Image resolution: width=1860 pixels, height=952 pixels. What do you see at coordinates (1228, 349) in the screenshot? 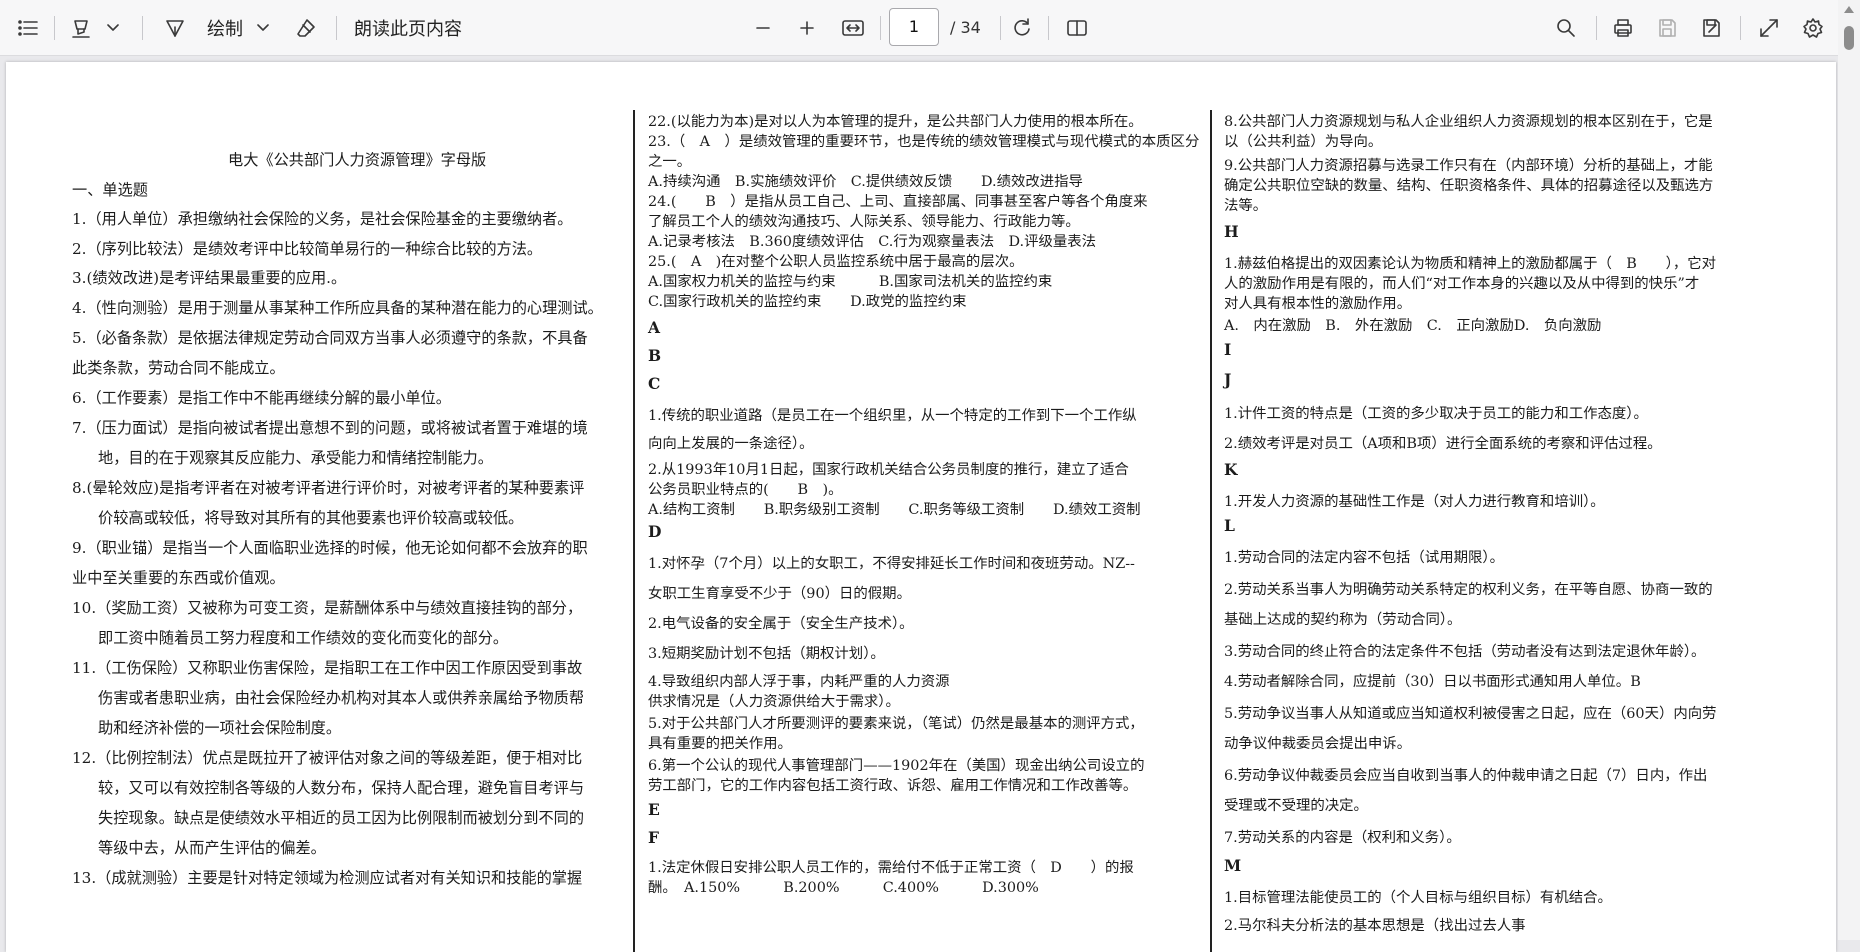
I see `letter-heading: I` at bounding box center [1228, 349].